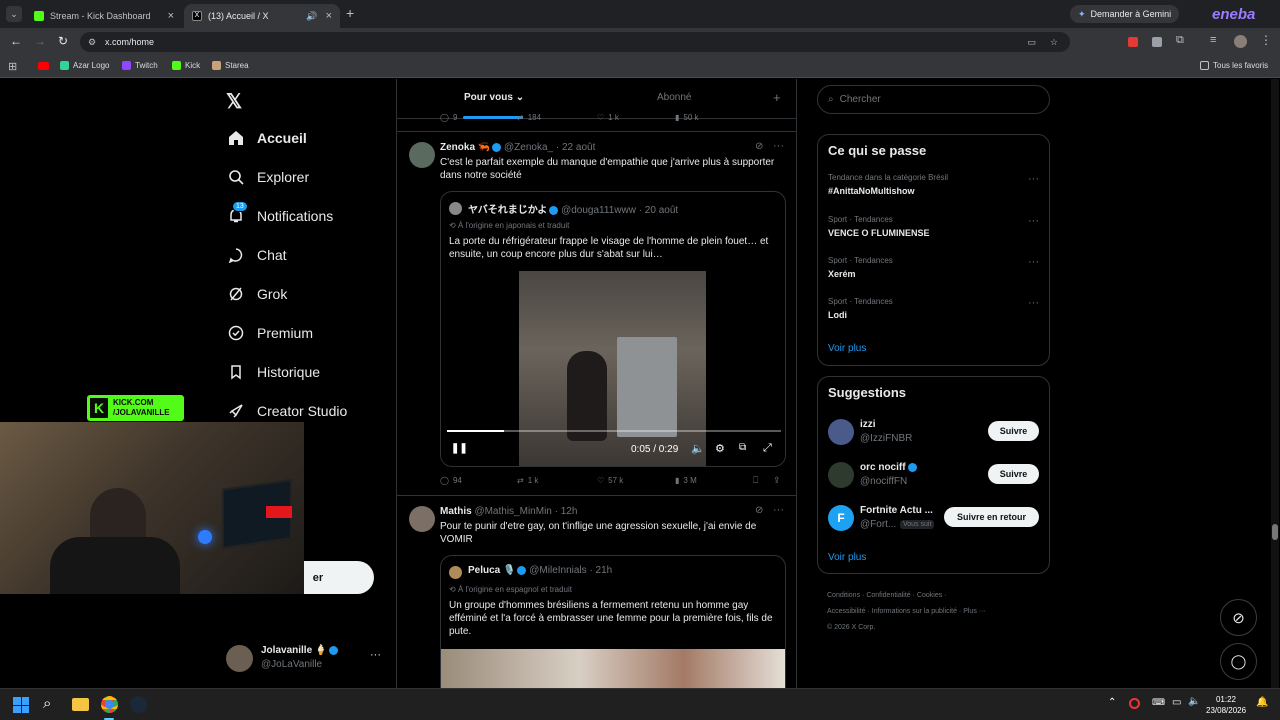 This screenshot has width=1280, height=720. I want to click on follow-button: Suivre, so click(1013, 474).